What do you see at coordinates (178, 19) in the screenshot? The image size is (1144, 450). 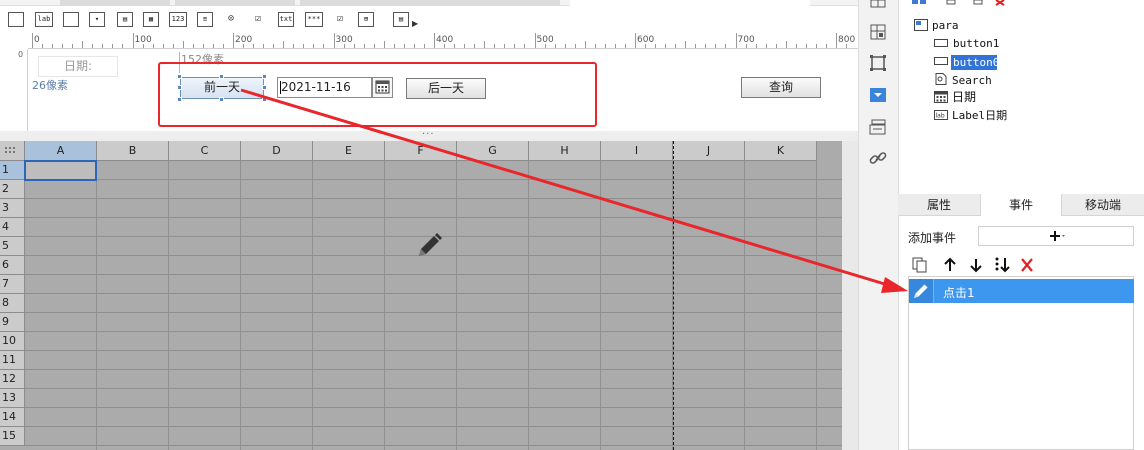 I see `number-widget-icon: 123` at bounding box center [178, 19].